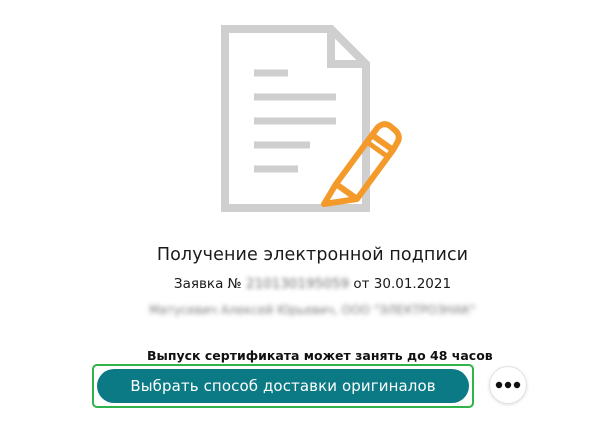 The height and width of the screenshot is (433, 595). I want to click on document-icon, so click(295, 118).